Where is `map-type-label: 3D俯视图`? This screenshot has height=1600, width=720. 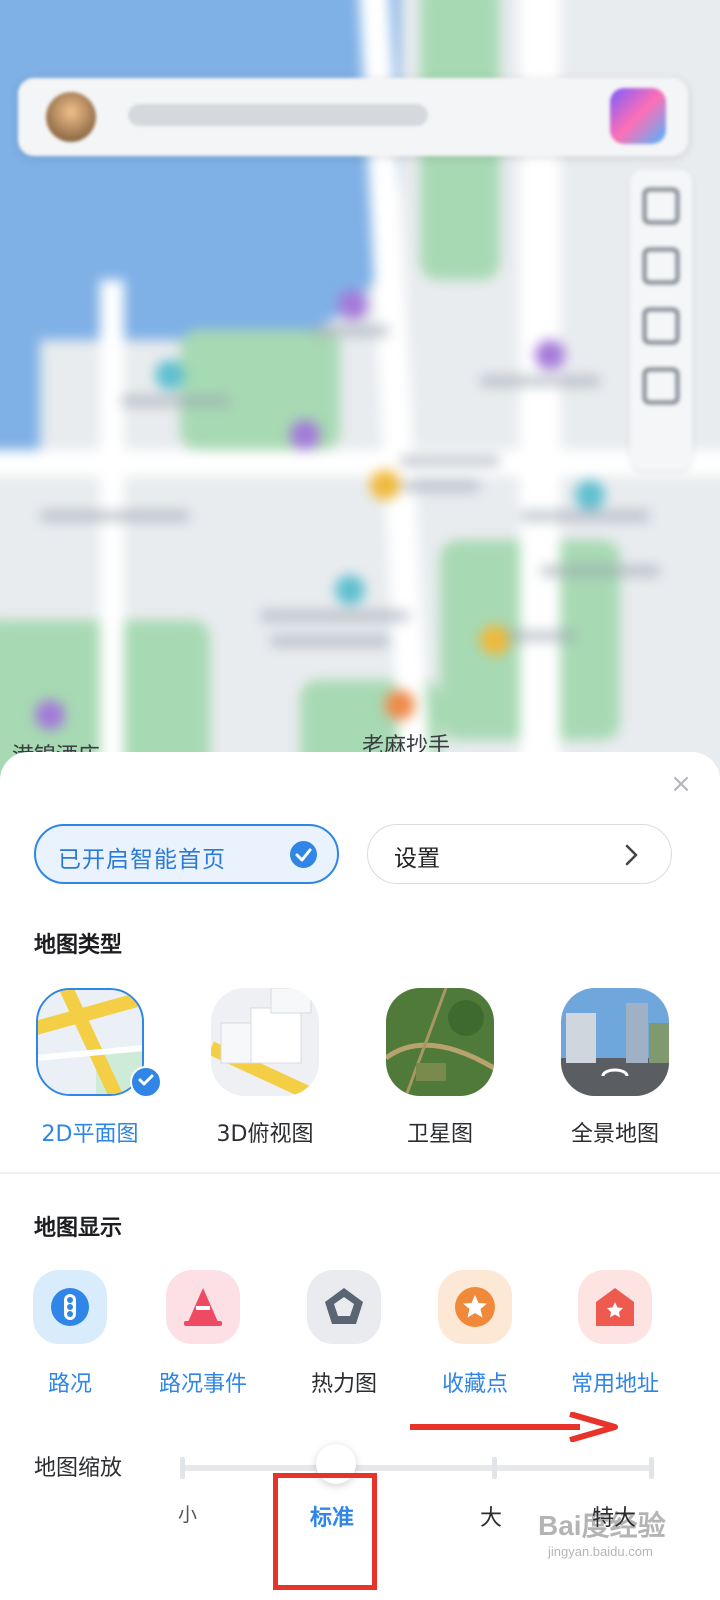
map-type-label: 3D俯视图 is located at coordinates (265, 1134).